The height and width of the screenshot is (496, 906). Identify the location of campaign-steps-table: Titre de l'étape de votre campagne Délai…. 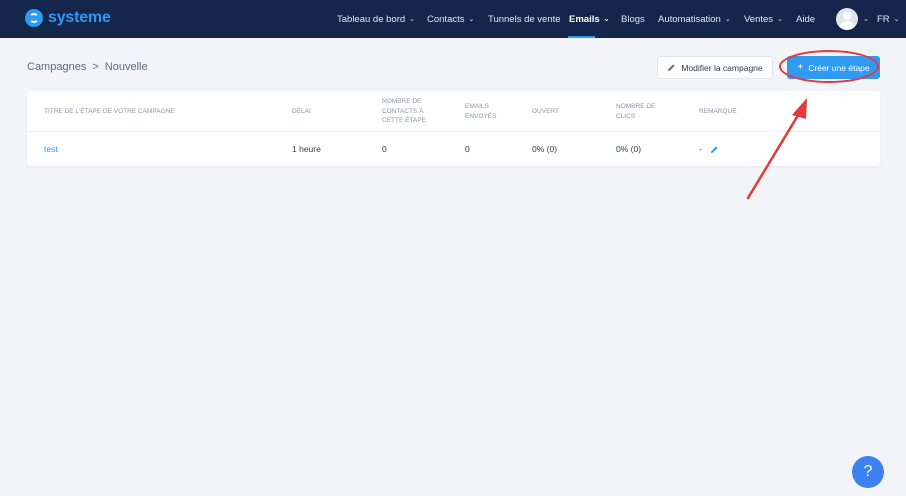
(453, 128).